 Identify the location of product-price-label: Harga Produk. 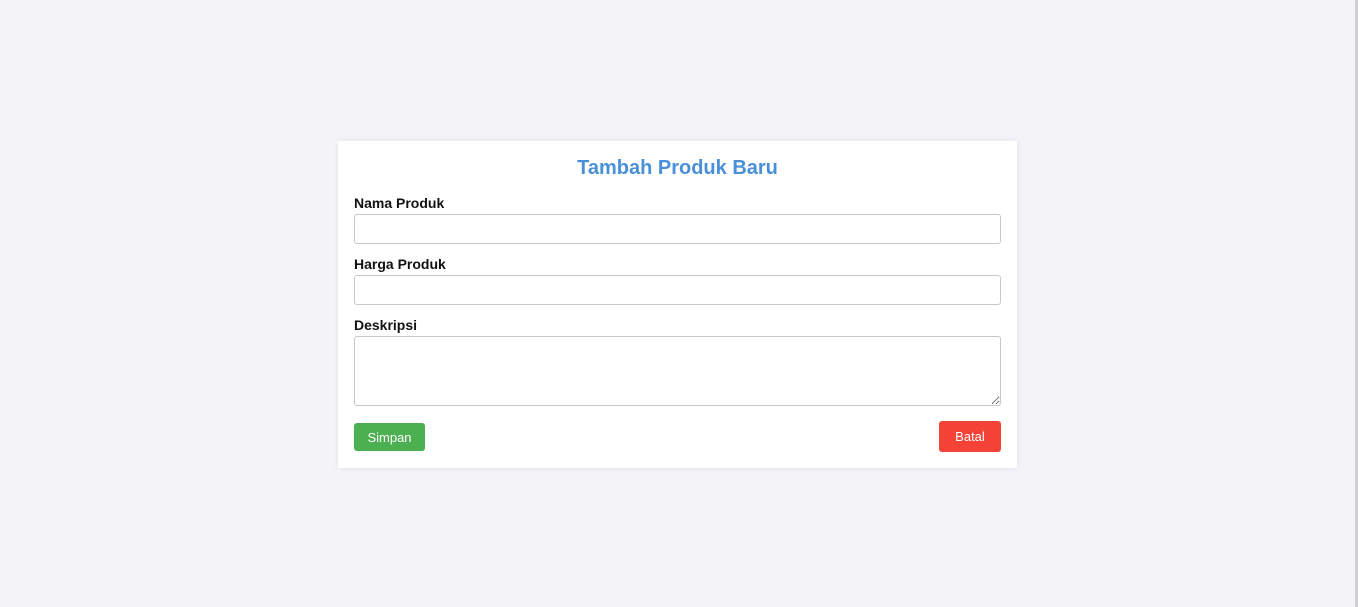
(400, 264).